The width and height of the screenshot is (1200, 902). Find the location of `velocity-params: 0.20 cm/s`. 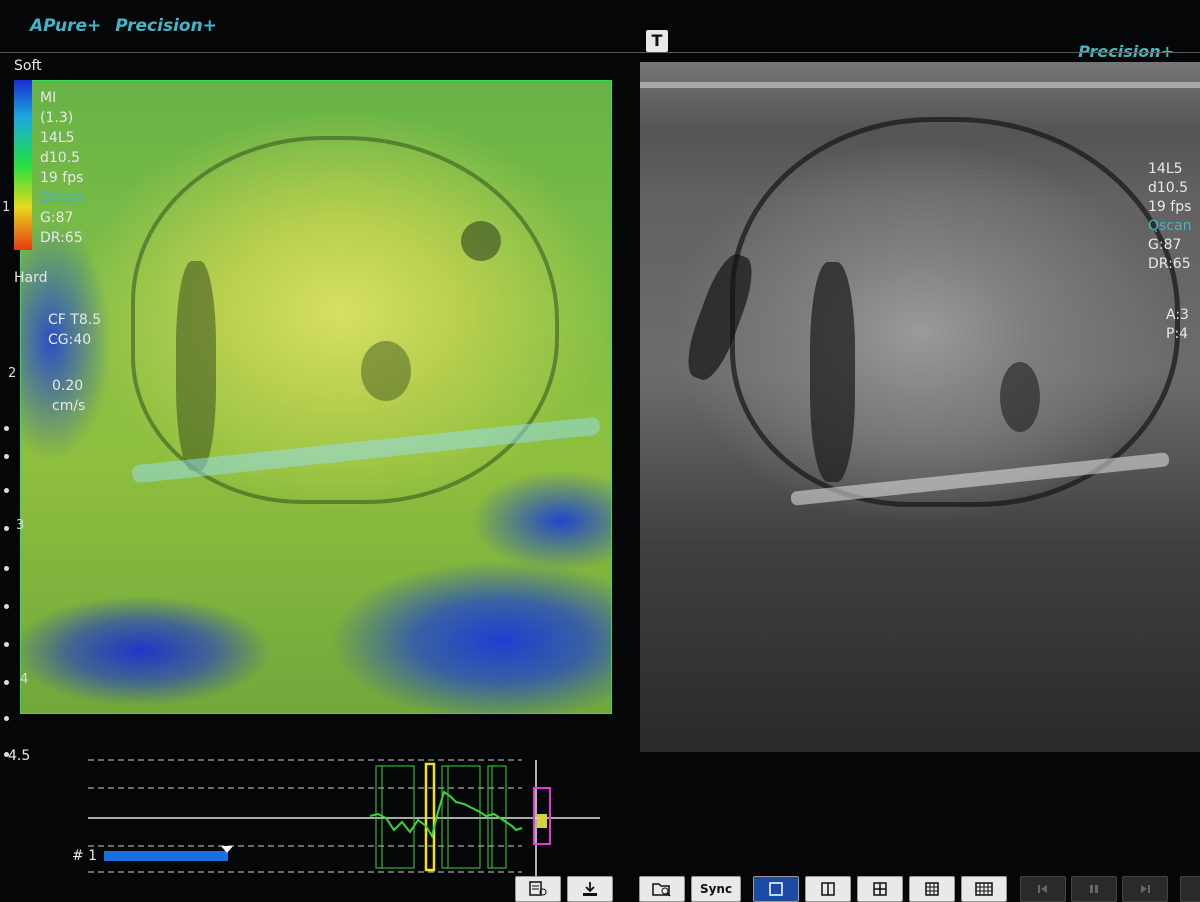

velocity-params: 0.20 cm/s is located at coordinates (68, 396).